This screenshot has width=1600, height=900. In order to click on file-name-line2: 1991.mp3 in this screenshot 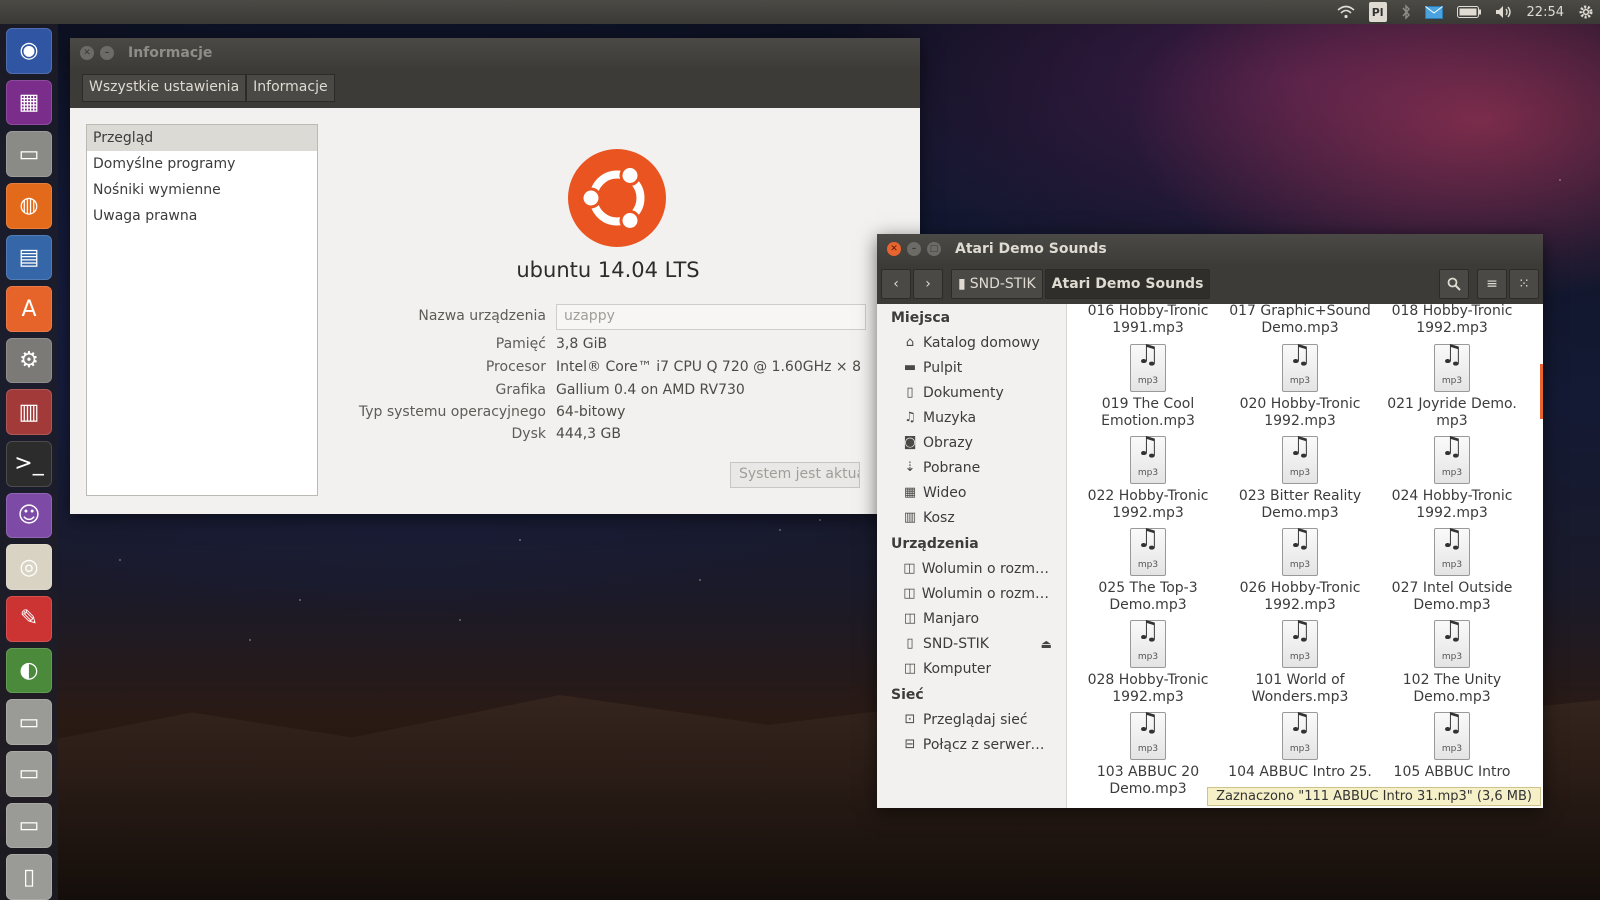, I will do `click(1148, 328)`.